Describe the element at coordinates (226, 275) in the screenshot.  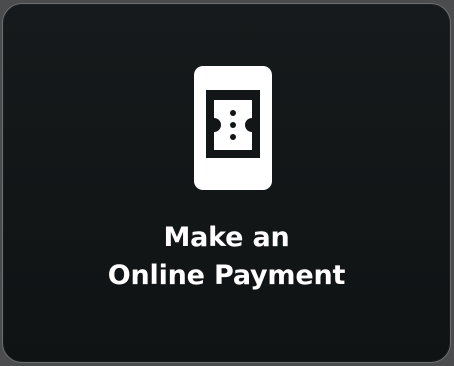
I see `card-title-line-2: Online Payment` at that location.